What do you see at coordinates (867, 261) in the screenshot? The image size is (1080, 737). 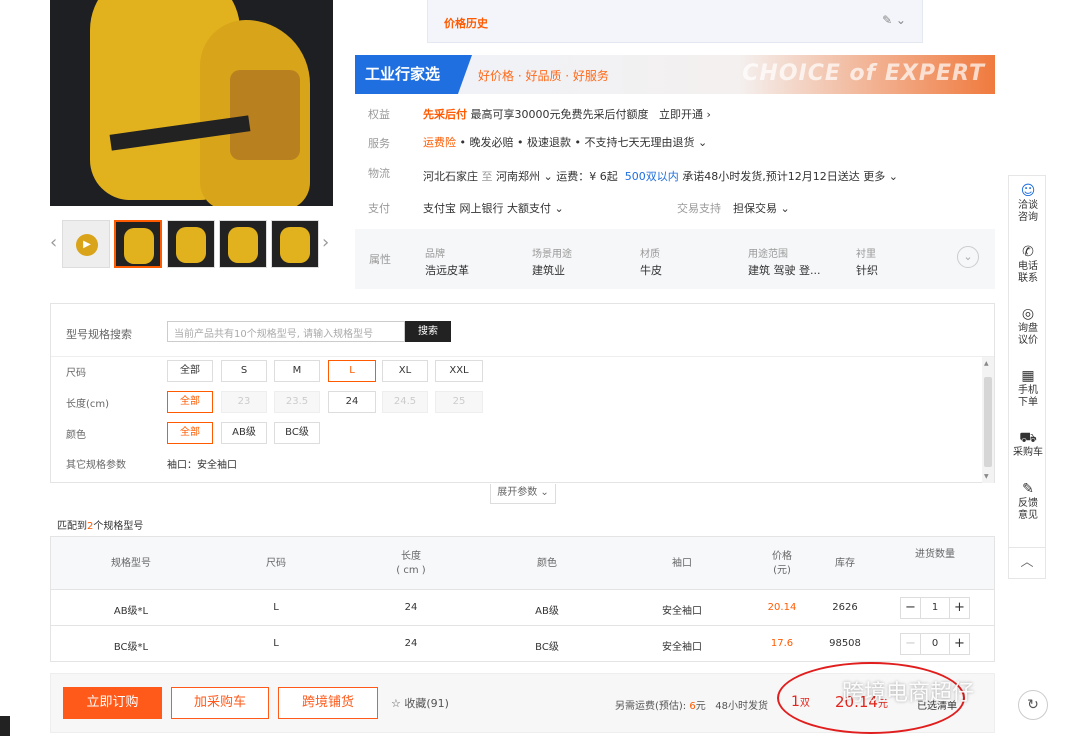 I see `attribute-item: 衬里 针织` at bounding box center [867, 261].